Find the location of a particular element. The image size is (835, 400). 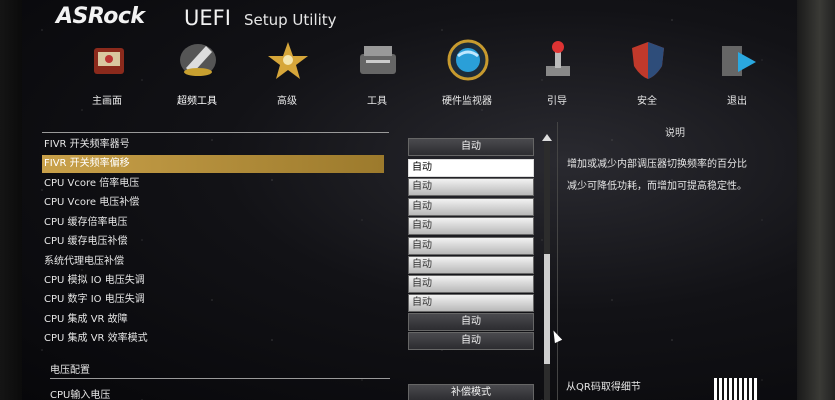

voltage-section-divider is located at coordinates (220, 378).